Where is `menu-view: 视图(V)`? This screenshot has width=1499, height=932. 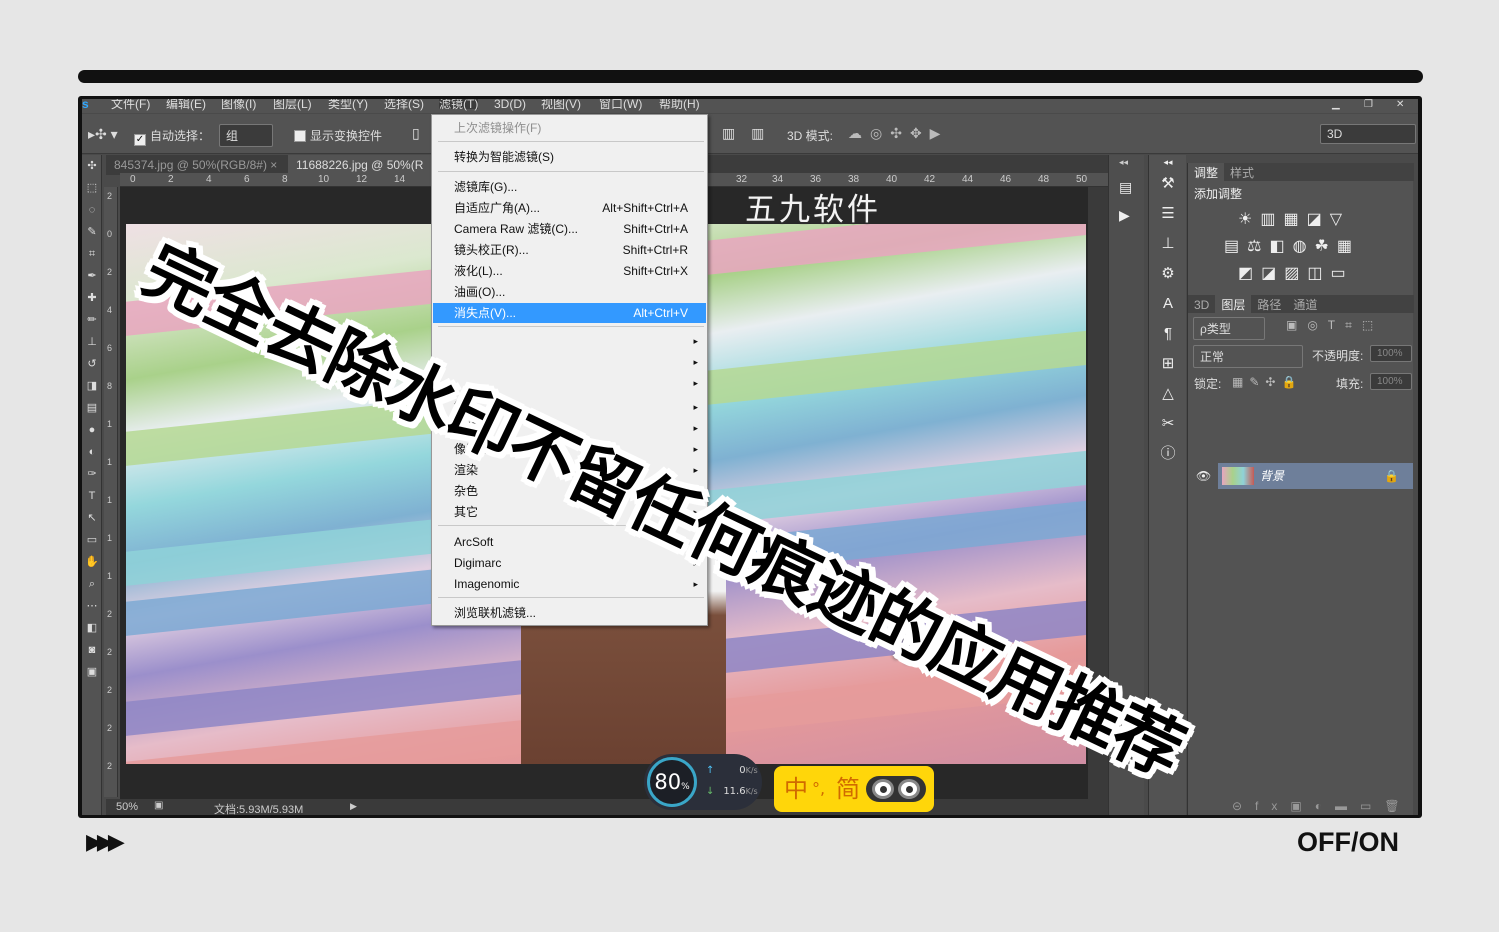 menu-view: 视图(V) is located at coordinates (561, 104).